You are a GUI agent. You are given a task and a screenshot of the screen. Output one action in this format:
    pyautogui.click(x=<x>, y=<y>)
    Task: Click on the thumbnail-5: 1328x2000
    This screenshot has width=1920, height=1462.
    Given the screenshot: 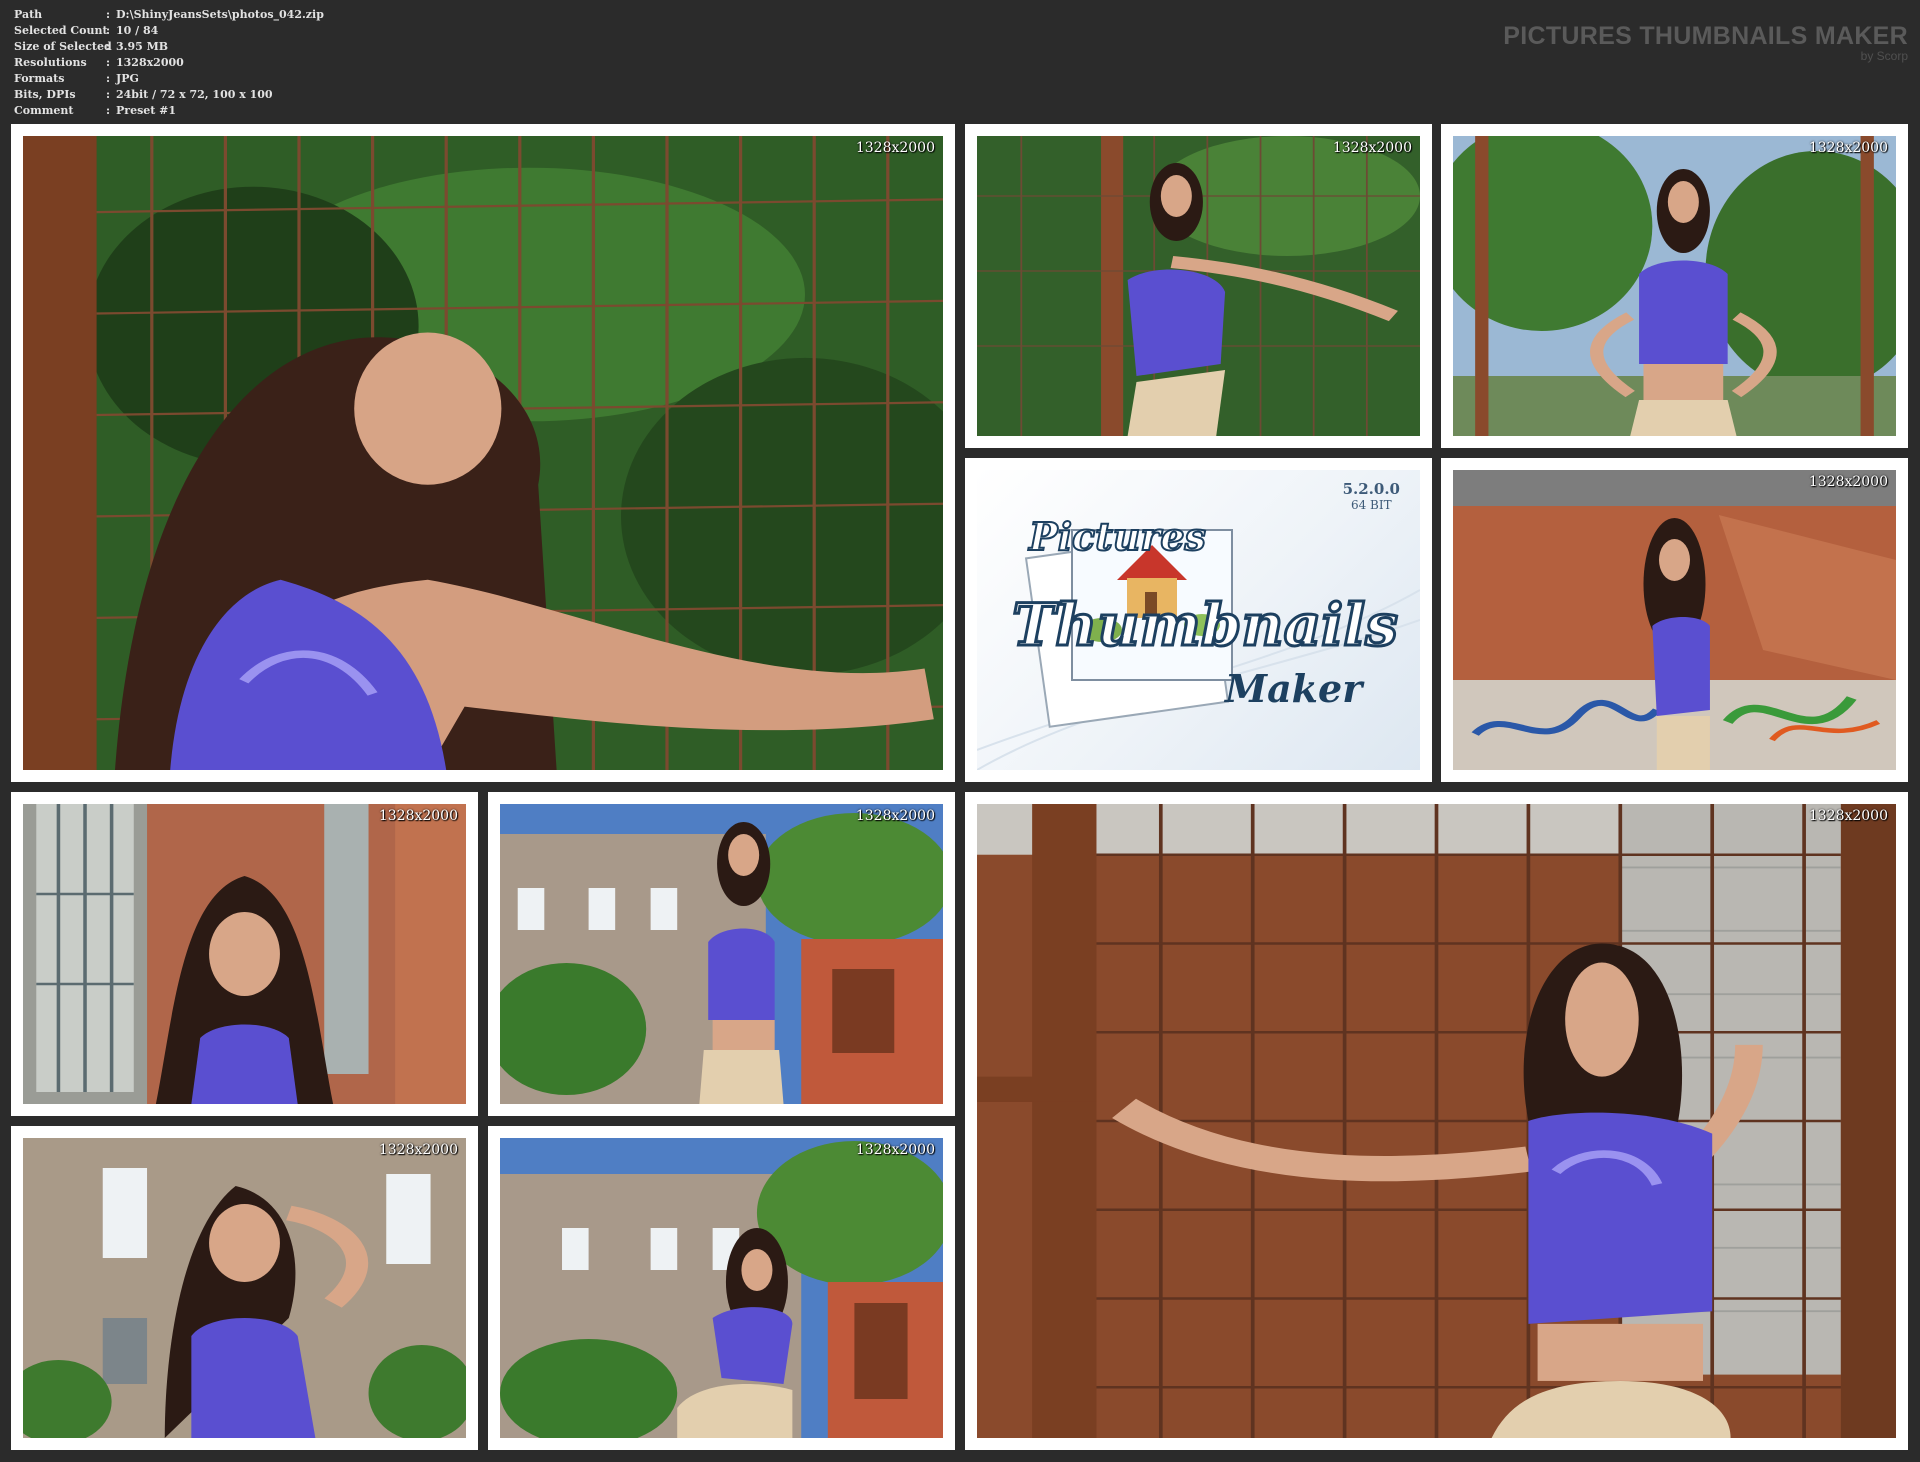 What is the action you would take?
    pyautogui.click(x=244, y=954)
    